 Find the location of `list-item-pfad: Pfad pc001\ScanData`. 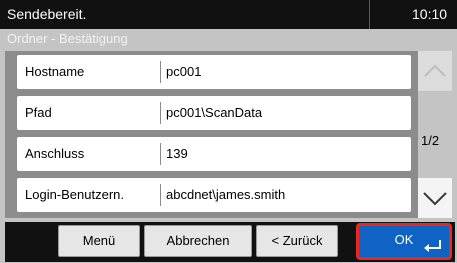

list-item-pfad: Pfad pc001\ScanData is located at coordinates (214, 113).